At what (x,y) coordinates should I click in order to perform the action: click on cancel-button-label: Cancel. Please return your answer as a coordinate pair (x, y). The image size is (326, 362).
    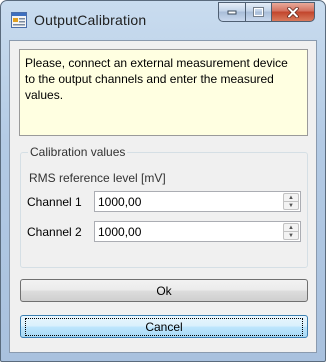
    Looking at the image, I should click on (164, 326).